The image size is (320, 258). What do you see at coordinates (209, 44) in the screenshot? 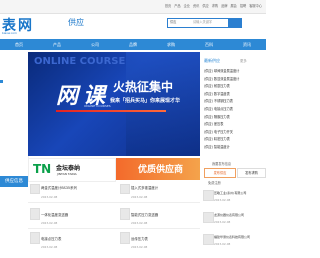
I see `nav-item-wiki: 百科` at bounding box center [209, 44].